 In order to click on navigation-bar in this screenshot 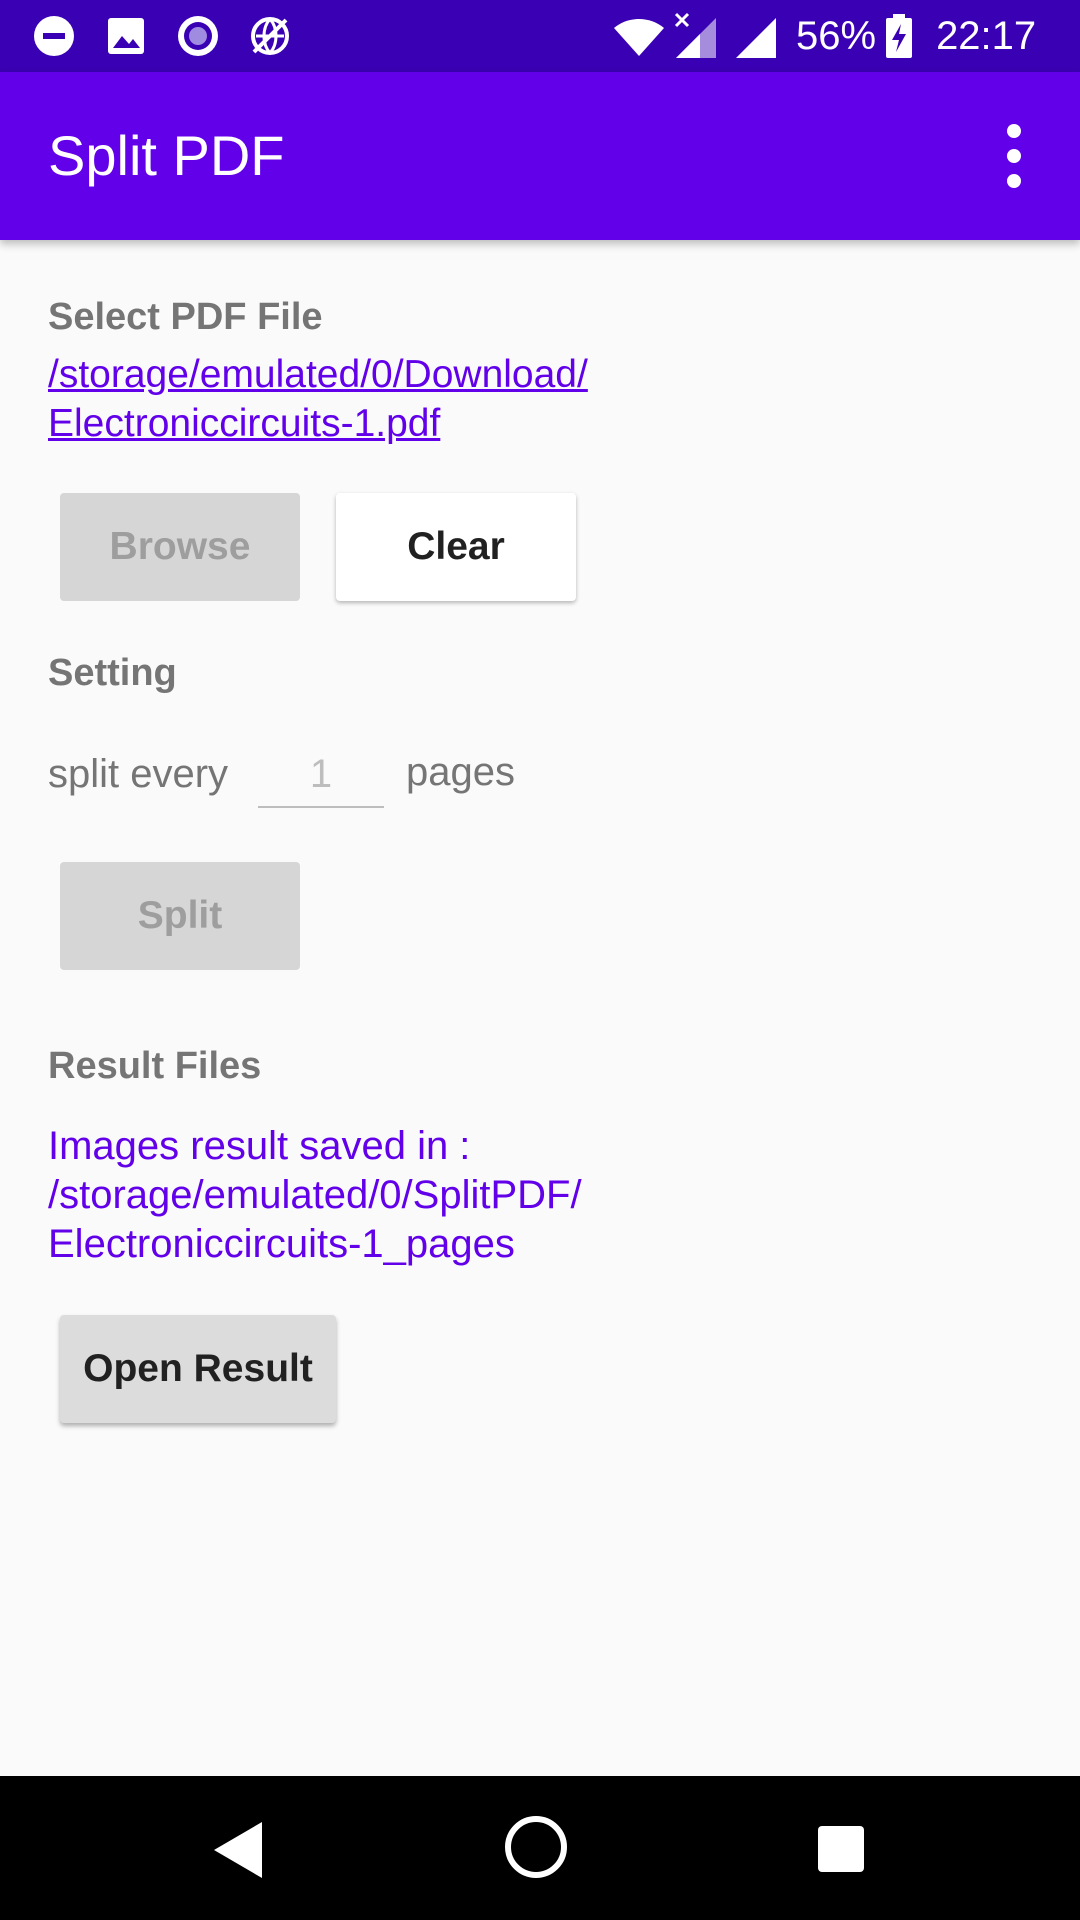, I will do `click(540, 1848)`.